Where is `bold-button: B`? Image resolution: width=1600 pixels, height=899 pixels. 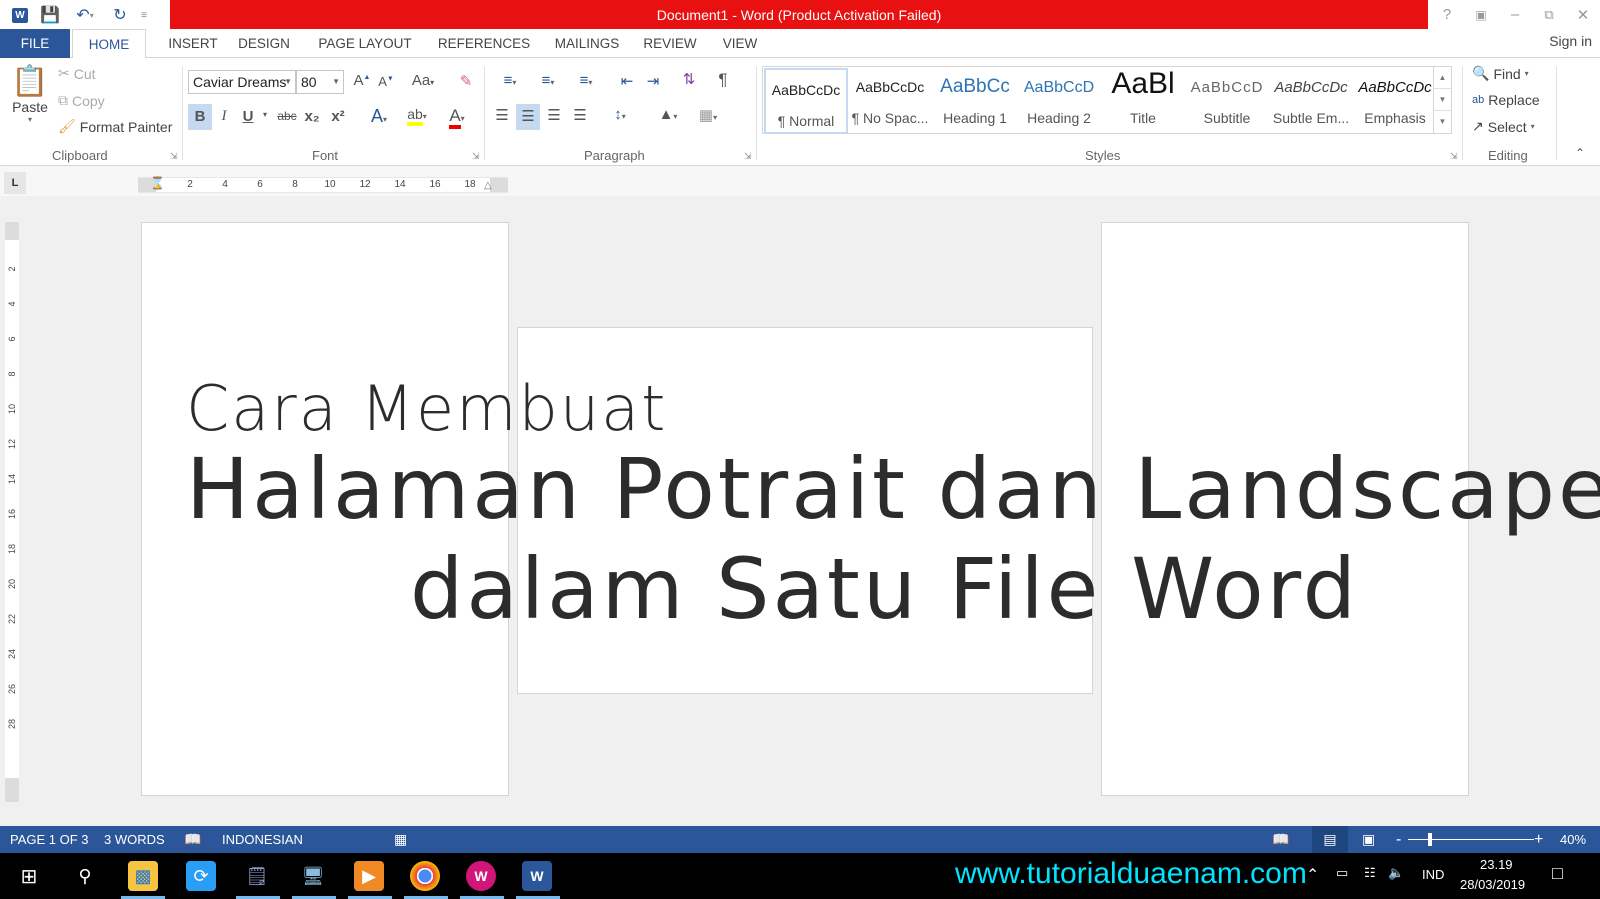
bold-button: B is located at coordinates (200, 117).